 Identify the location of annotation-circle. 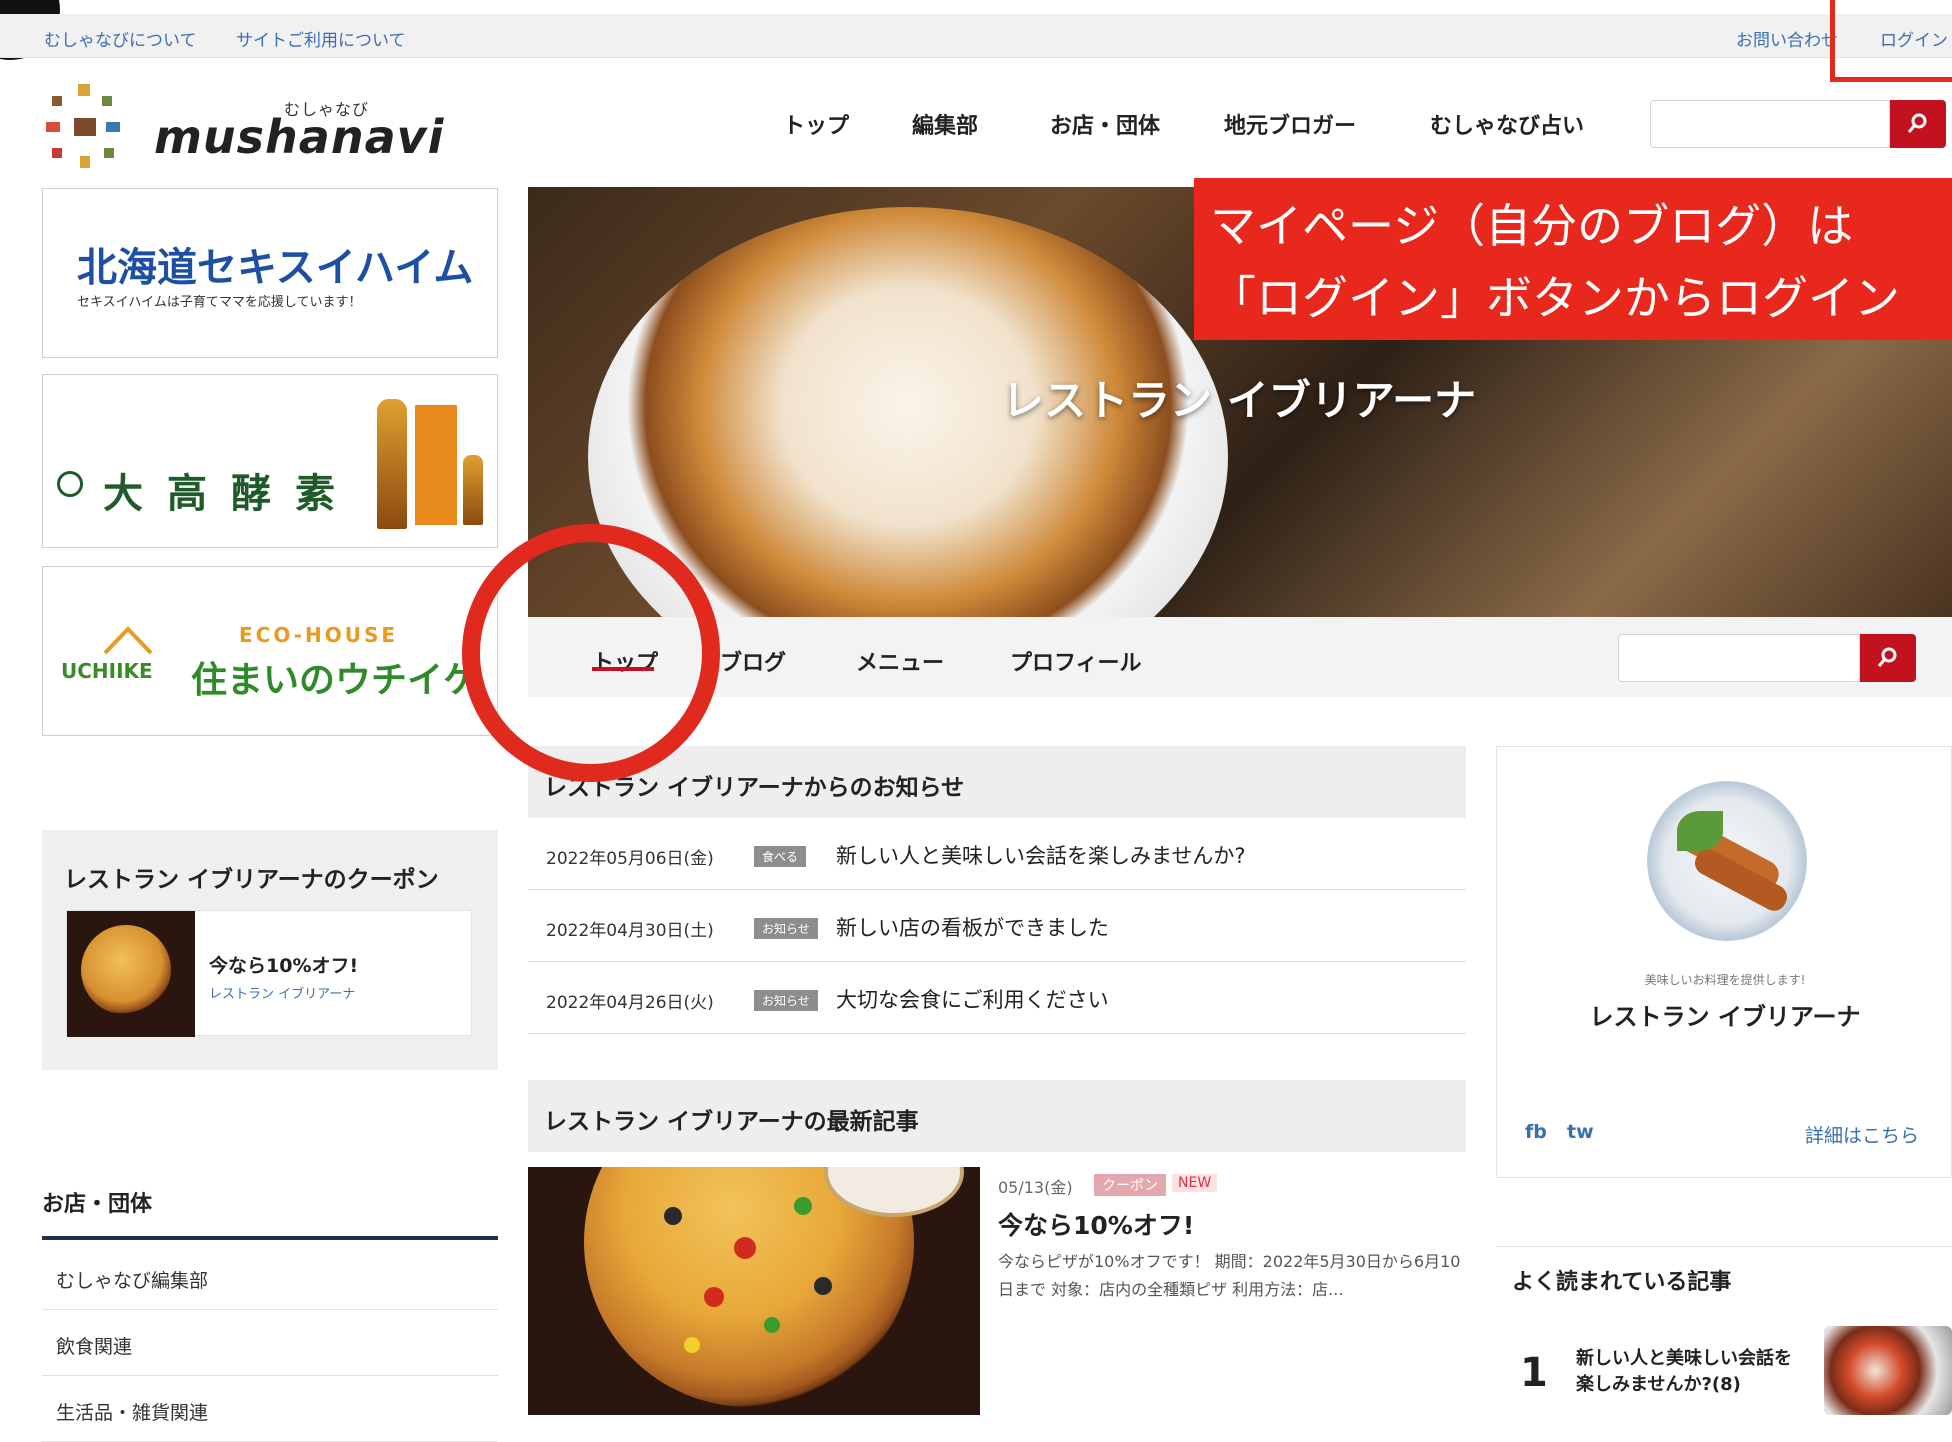
(591, 653).